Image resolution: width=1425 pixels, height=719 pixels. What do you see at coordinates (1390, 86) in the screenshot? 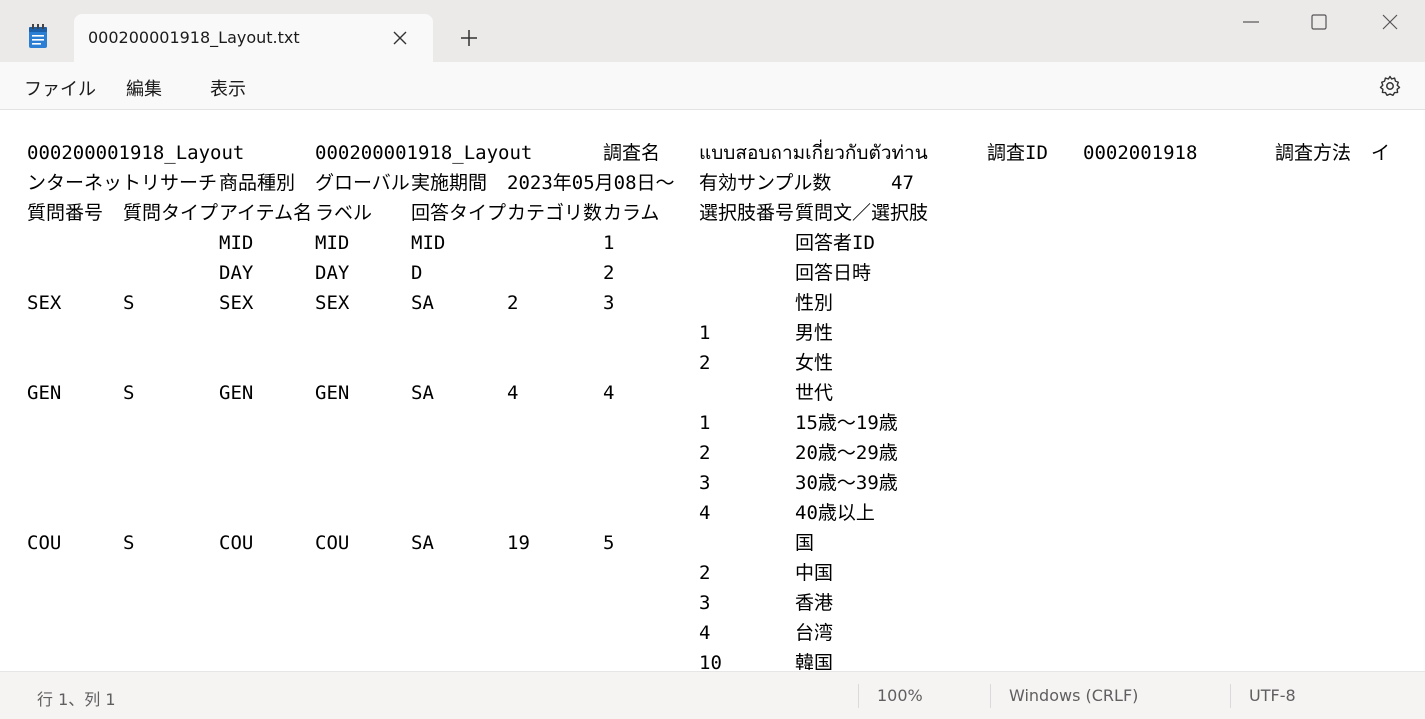
I see `settings-gear-icon` at bounding box center [1390, 86].